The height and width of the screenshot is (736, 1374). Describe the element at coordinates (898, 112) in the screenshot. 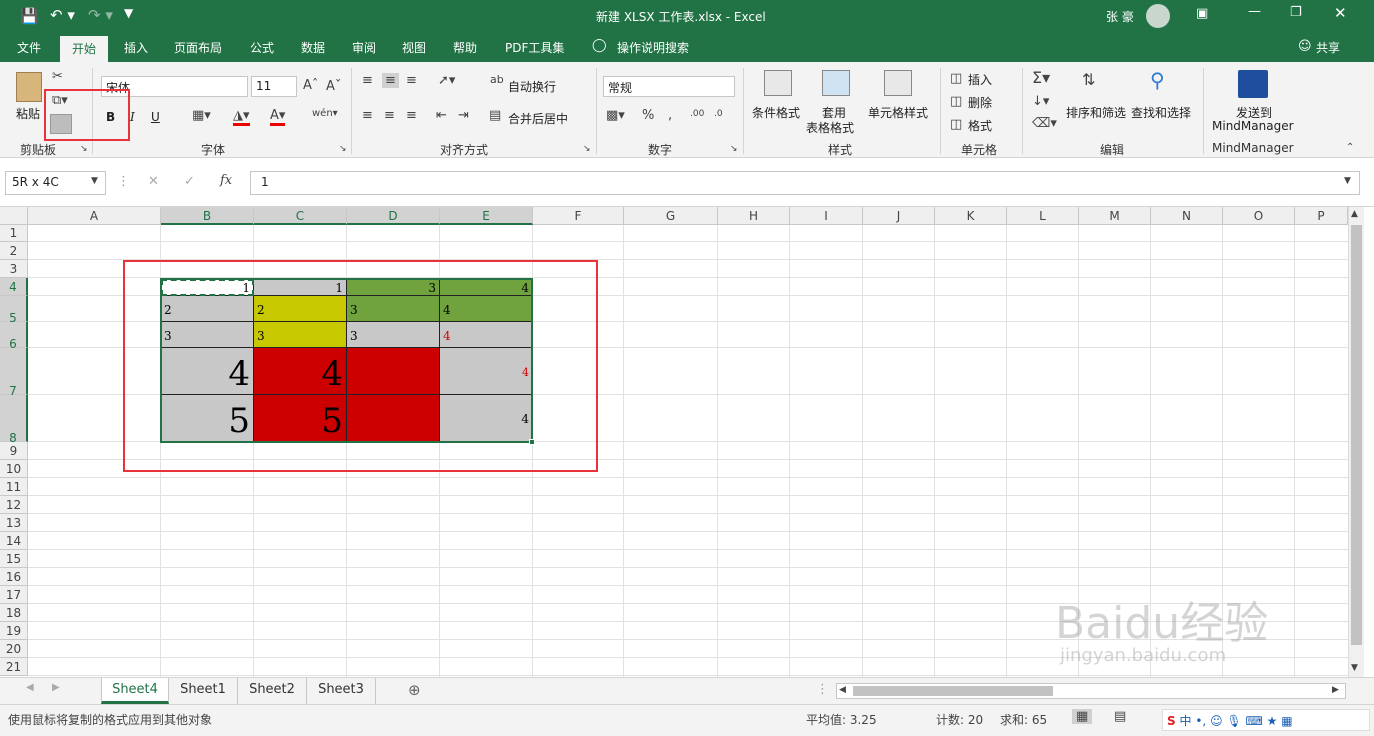

I see `cell-styles-button: 单元格样式` at that location.